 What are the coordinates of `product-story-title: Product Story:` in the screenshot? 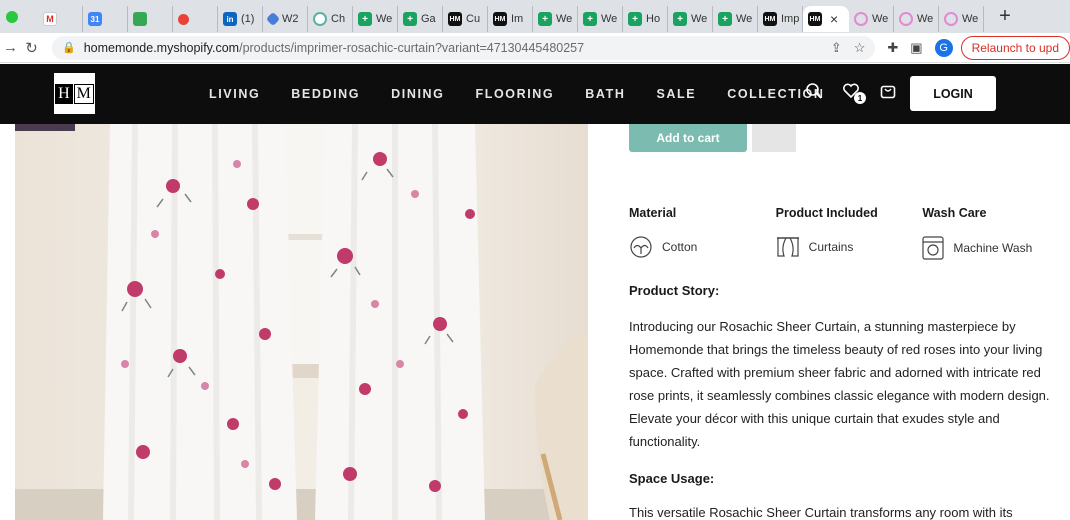 It's located at (674, 290).